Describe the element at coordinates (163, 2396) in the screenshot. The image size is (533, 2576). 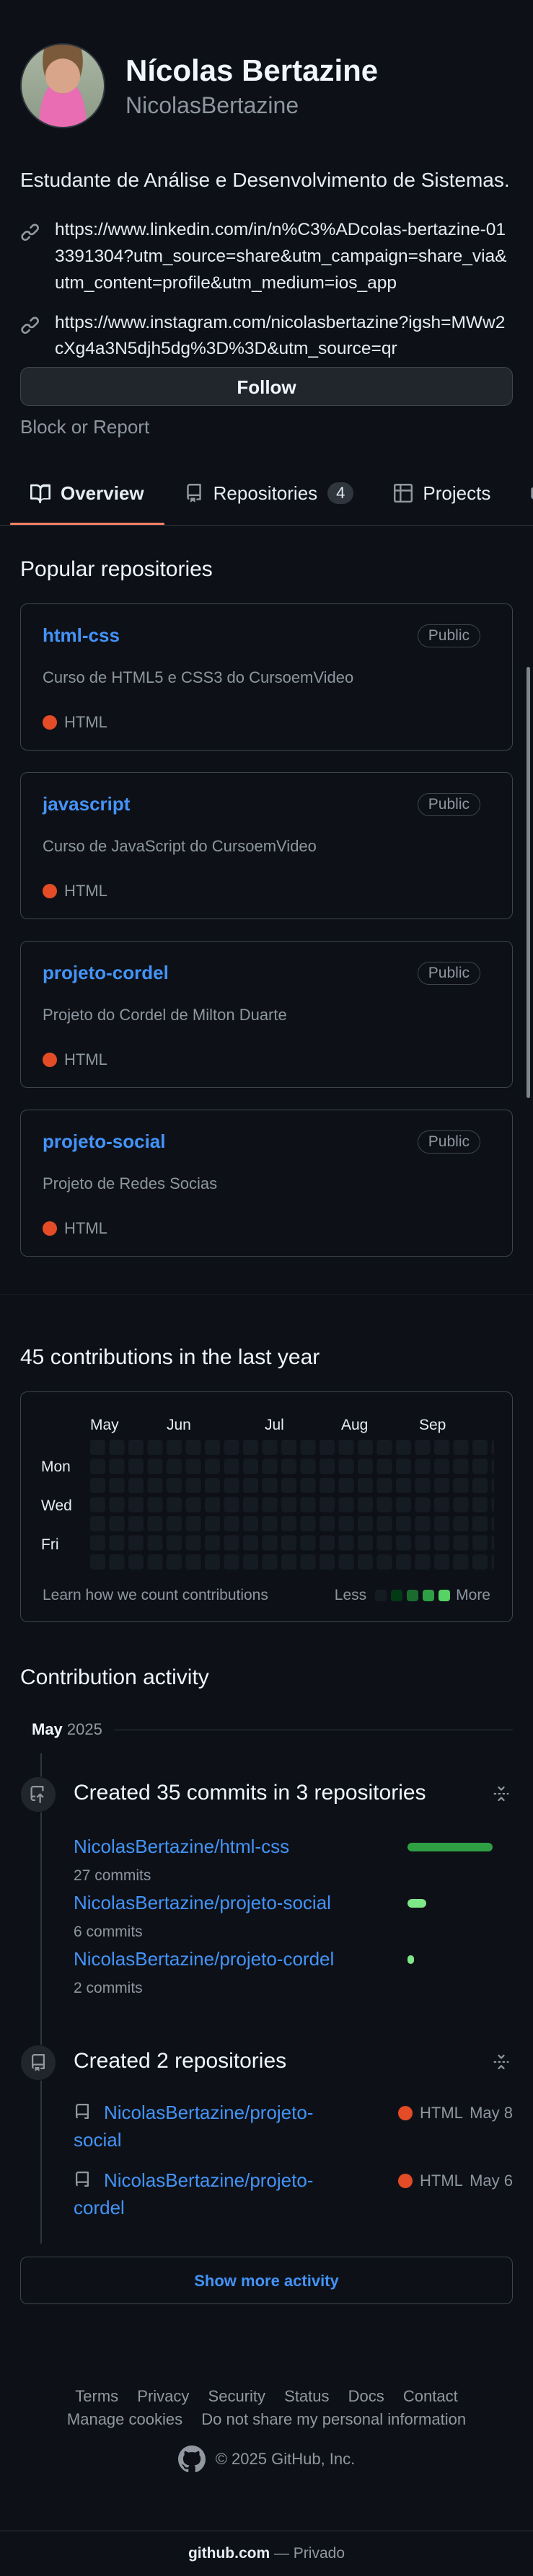
I see `footer-link-privacy: Privacy` at that location.